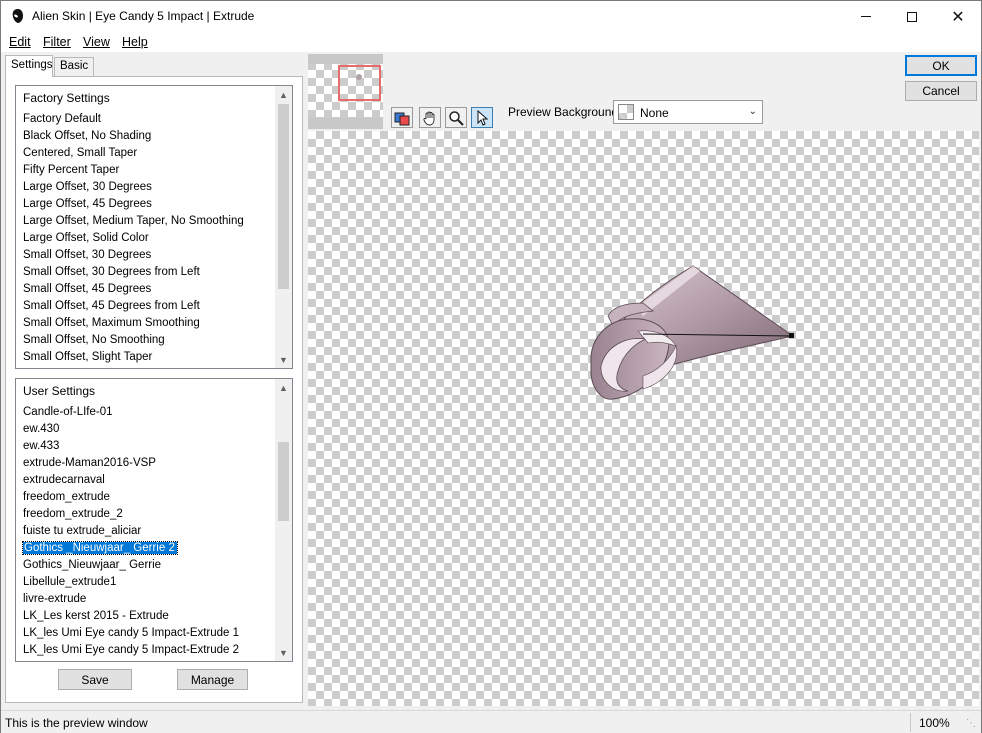  Describe the element at coordinates (148, 599) in the screenshot. I see `list-item: livre-extrude` at that location.